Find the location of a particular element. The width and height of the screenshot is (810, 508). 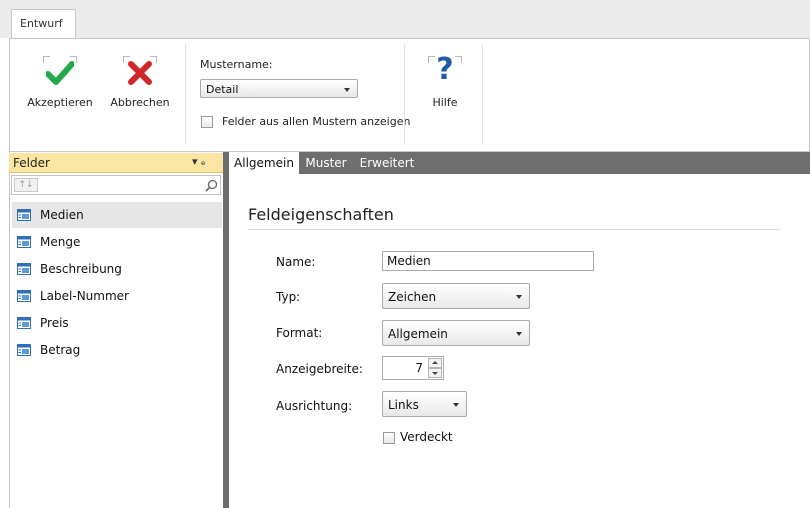

accept-button: Akzeptieren is located at coordinates (60, 84).